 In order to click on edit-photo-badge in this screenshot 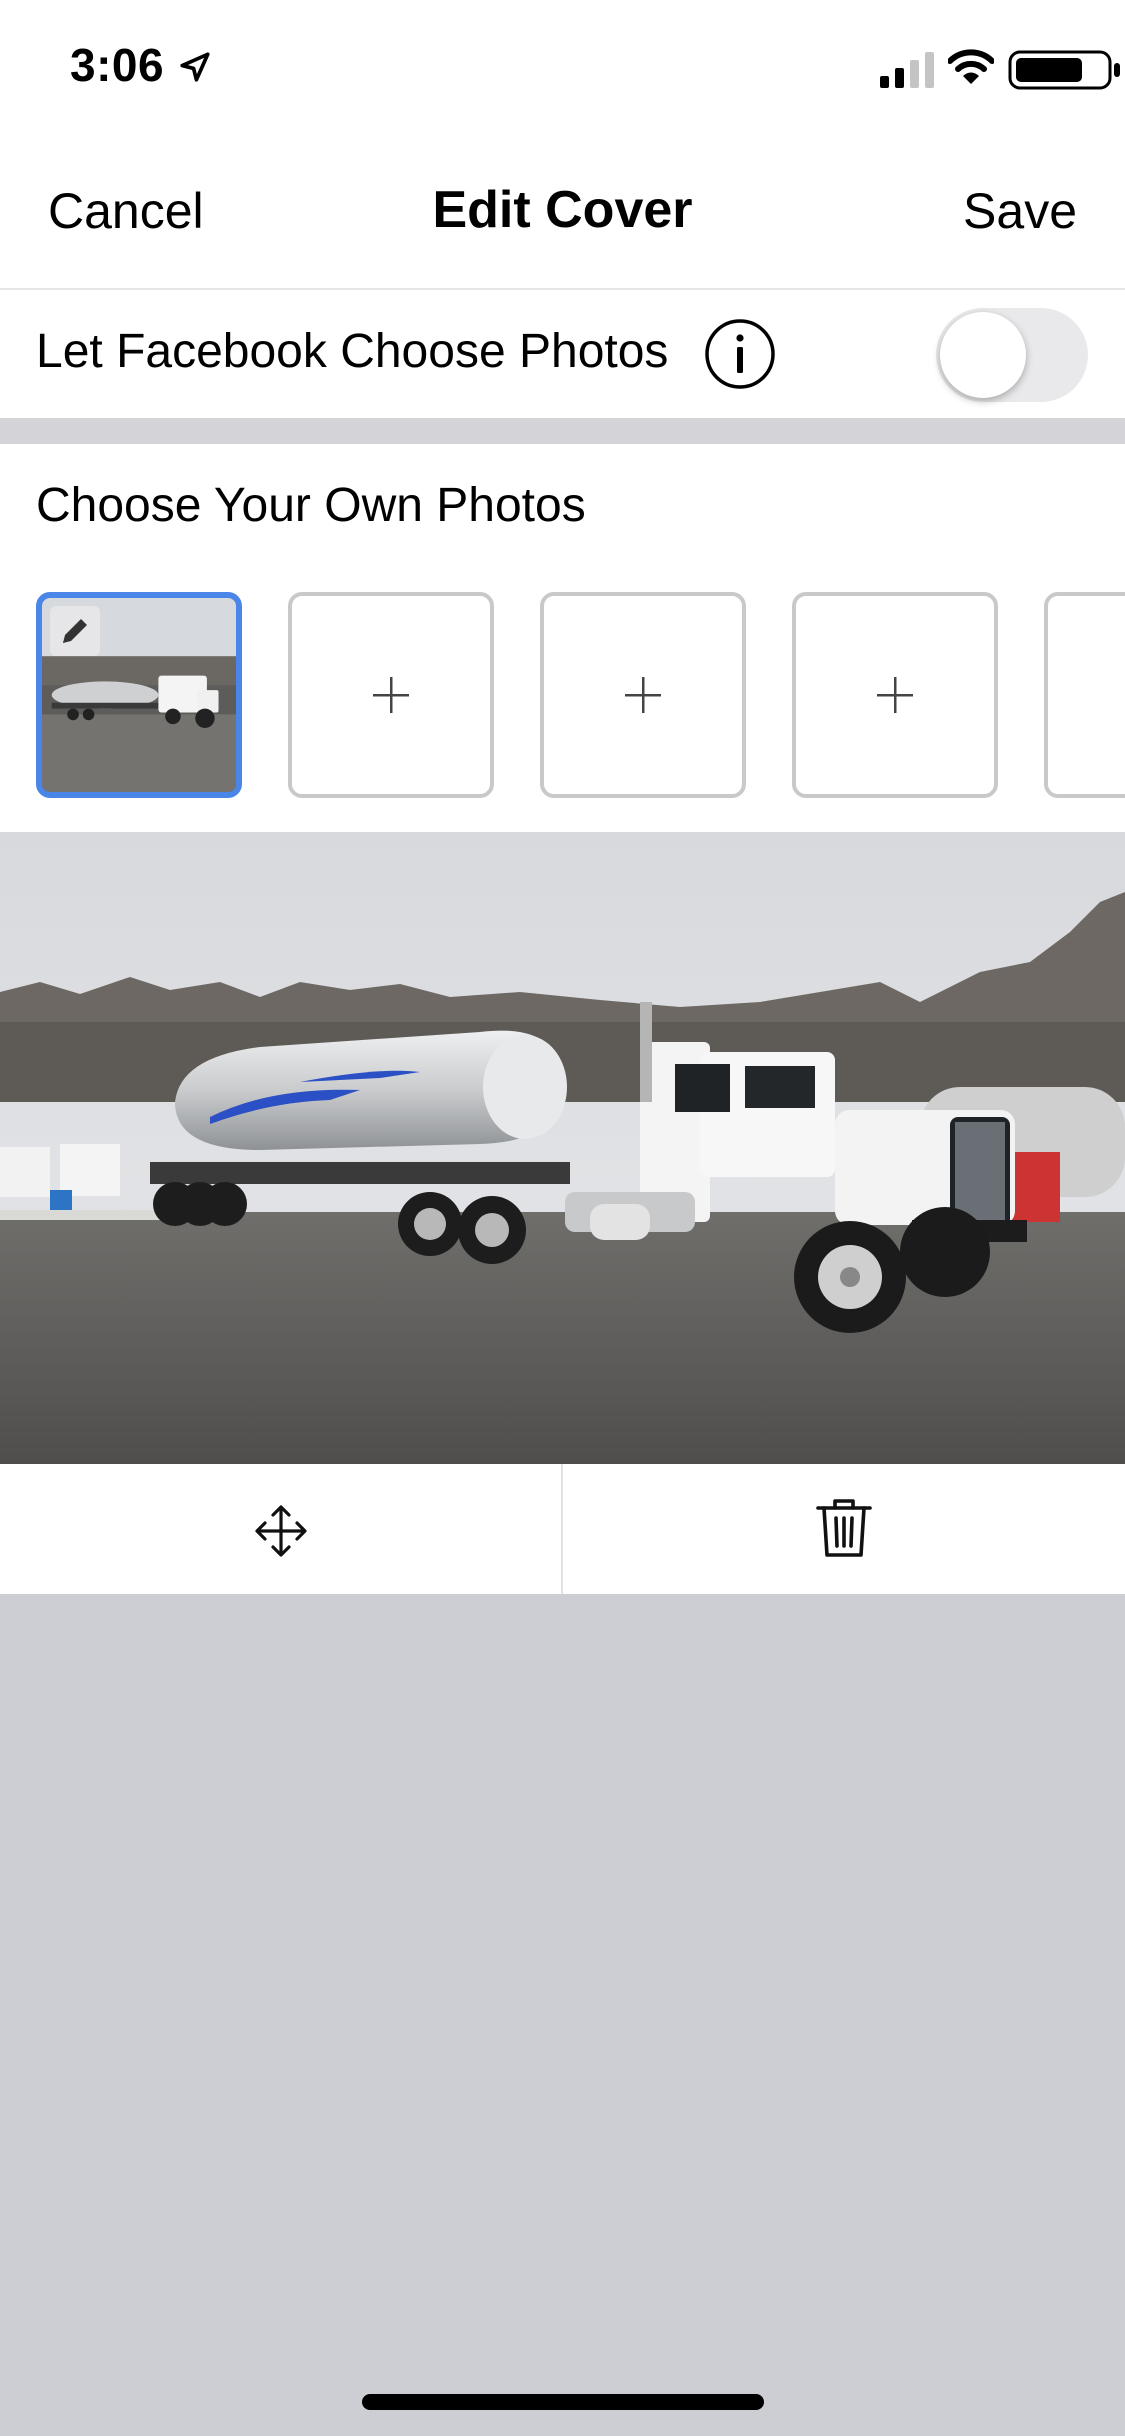, I will do `click(75, 631)`.